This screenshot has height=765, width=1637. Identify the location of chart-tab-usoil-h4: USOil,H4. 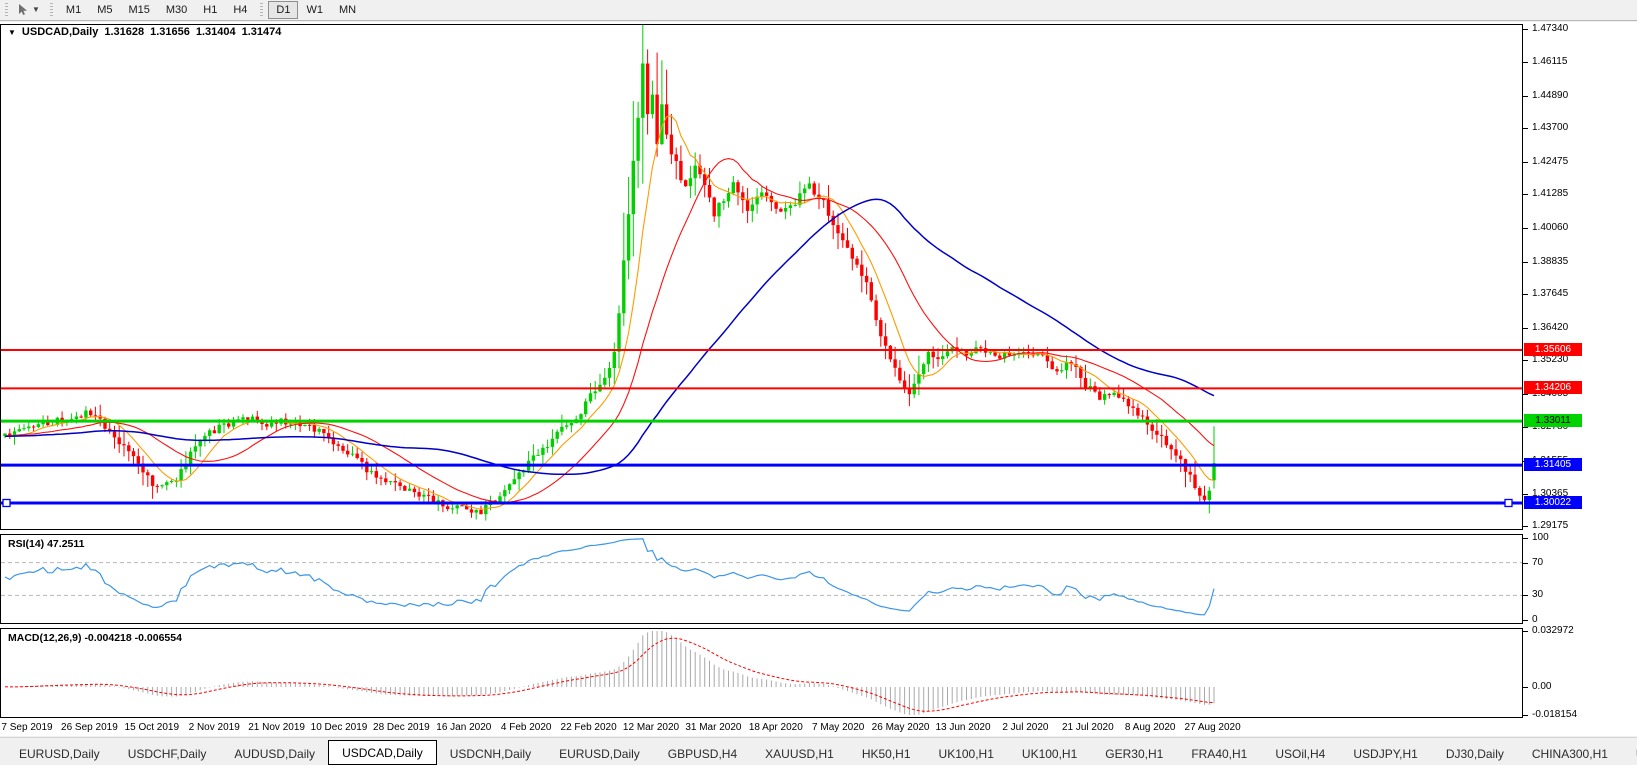
(1300, 754).